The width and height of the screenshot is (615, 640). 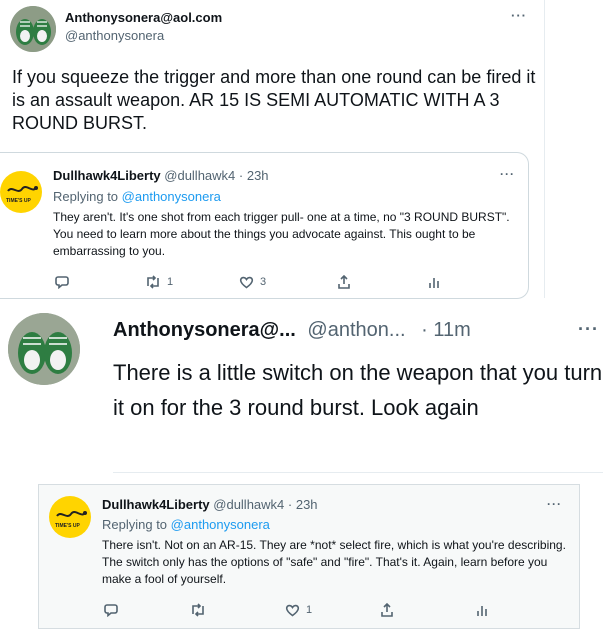 I want to click on like-button: 3, so click(x=252, y=282).